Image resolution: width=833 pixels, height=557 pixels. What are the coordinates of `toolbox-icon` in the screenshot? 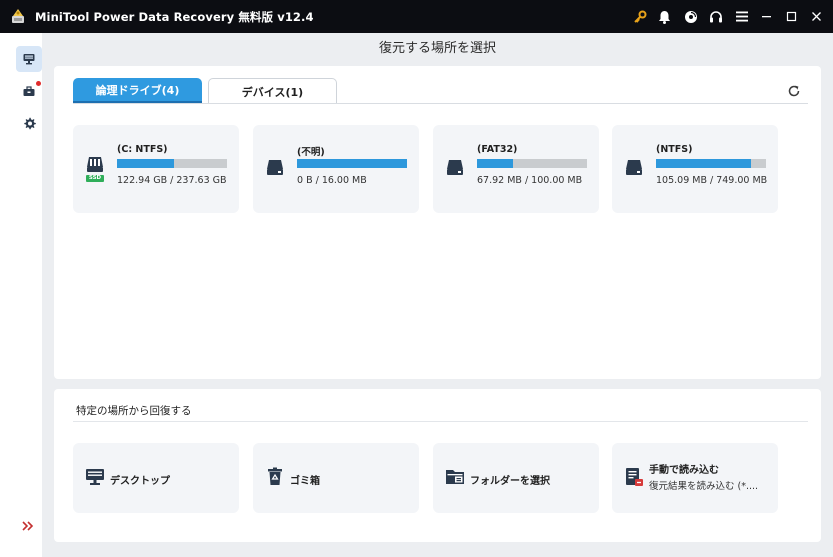 It's located at (29, 91).